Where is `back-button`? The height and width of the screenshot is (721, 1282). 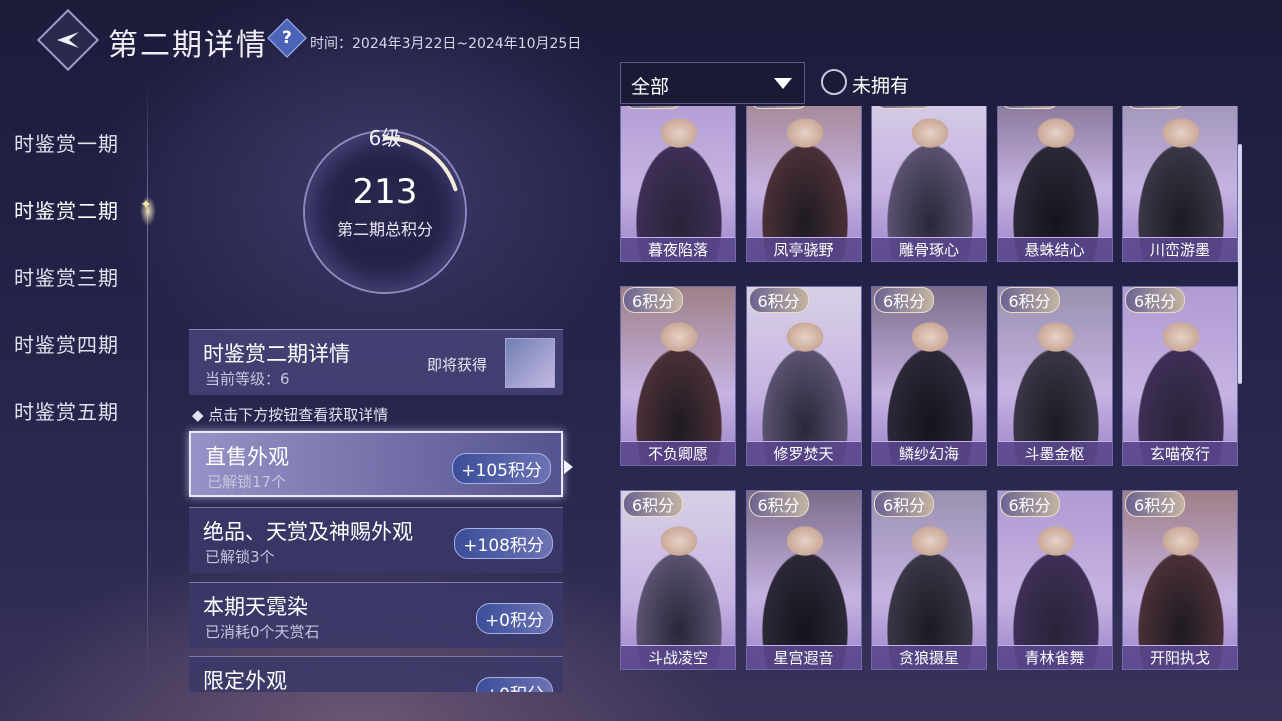 back-button is located at coordinates (68, 40).